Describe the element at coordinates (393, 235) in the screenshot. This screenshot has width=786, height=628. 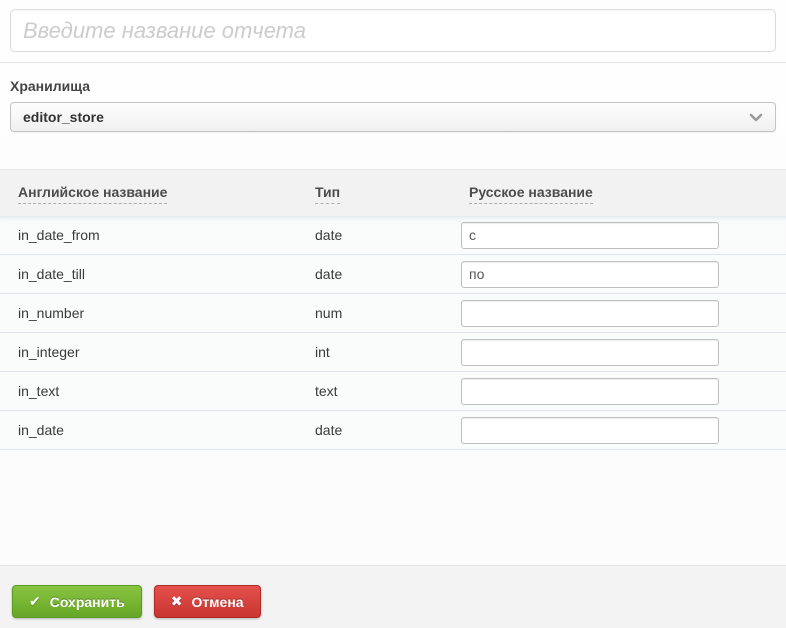
I see `table-row: in_date_from date` at that location.